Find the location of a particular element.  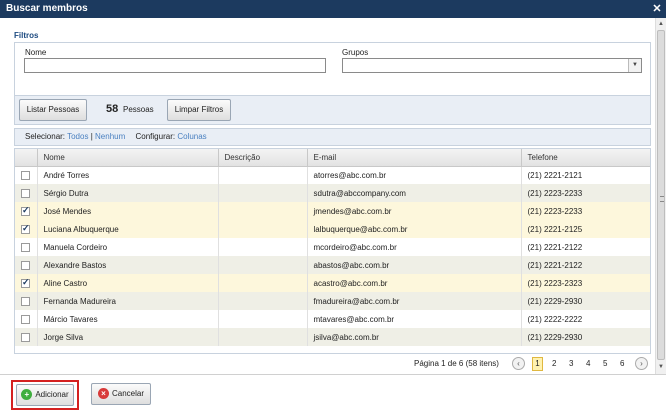

cell-name: Jorge Silva is located at coordinates (128, 337).